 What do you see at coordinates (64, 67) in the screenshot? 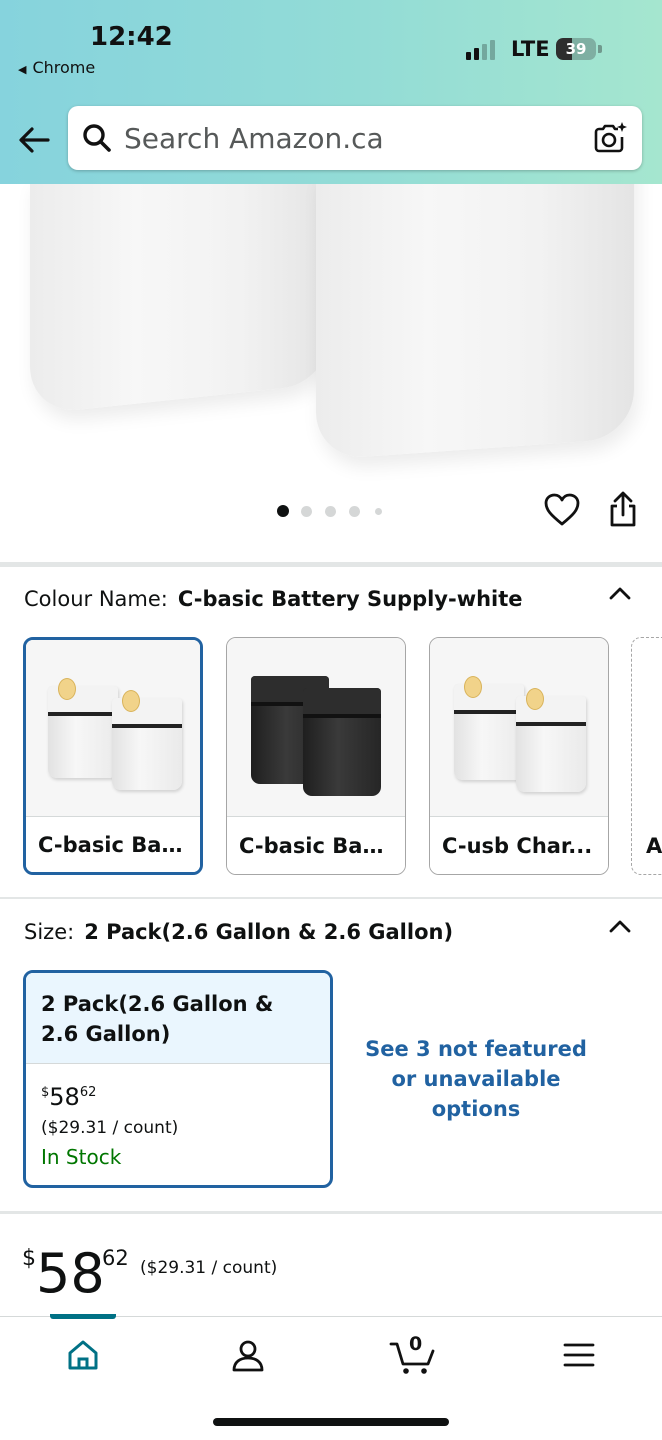
I see `back-app-label: Chrome` at bounding box center [64, 67].